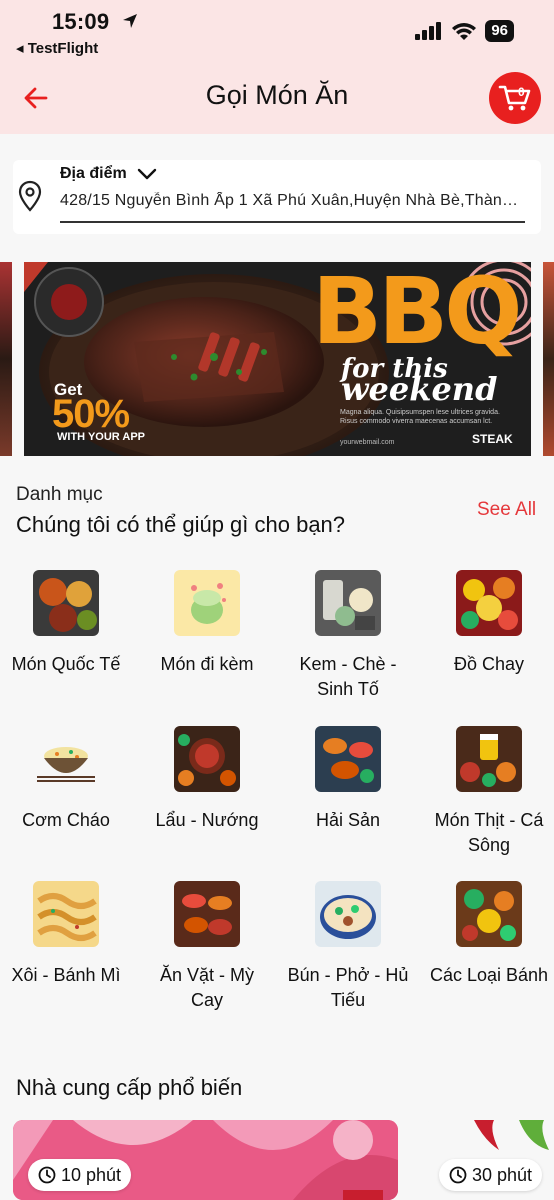 Image resolution: width=554 pixels, height=1200 pixels. I want to click on category-sticky-rice-bread: Xôi - Bánh Mì, so click(67, 934).